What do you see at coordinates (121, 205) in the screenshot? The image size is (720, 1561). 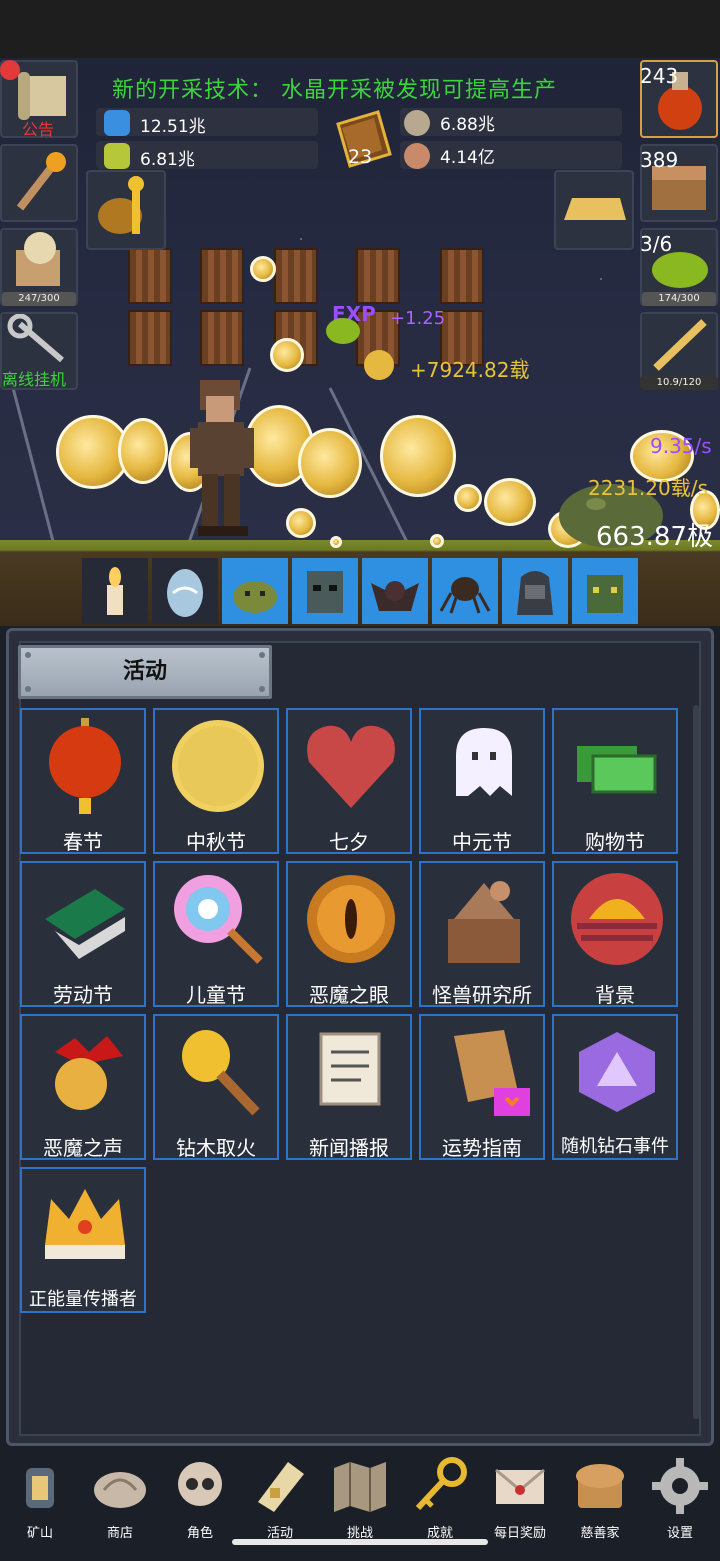 I see `golden-key-icon` at bounding box center [121, 205].